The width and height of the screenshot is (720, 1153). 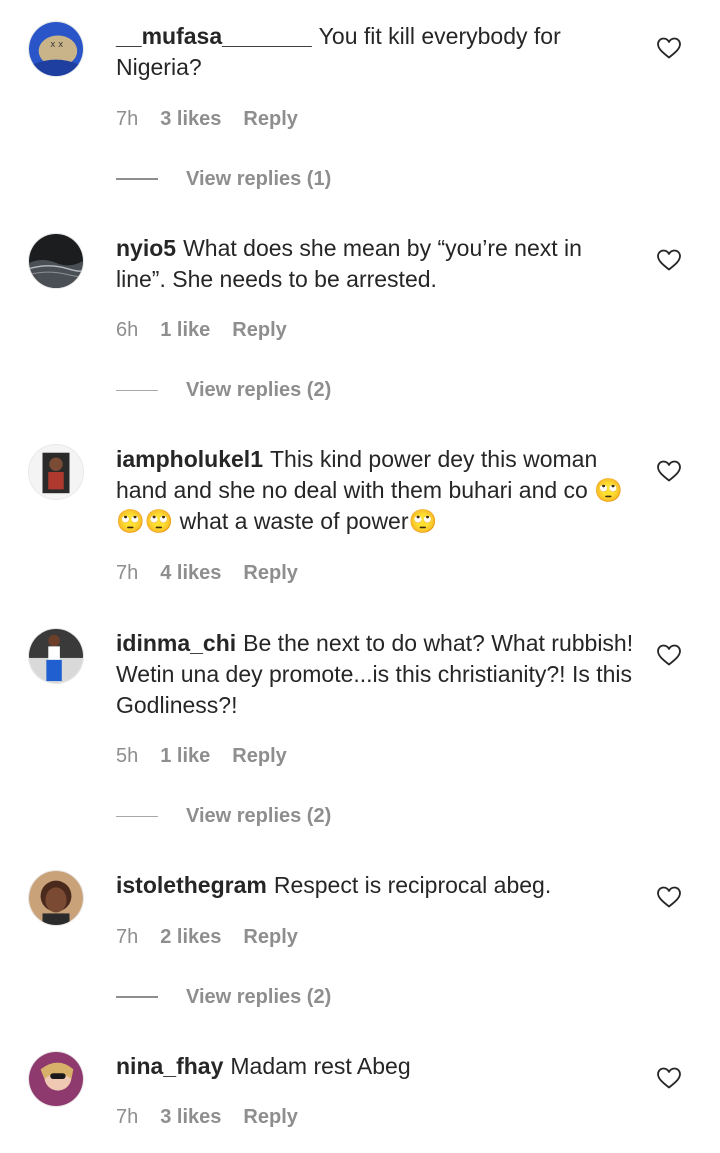 I want to click on comment-username: nina_fhay, so click(x=169, y=1066).